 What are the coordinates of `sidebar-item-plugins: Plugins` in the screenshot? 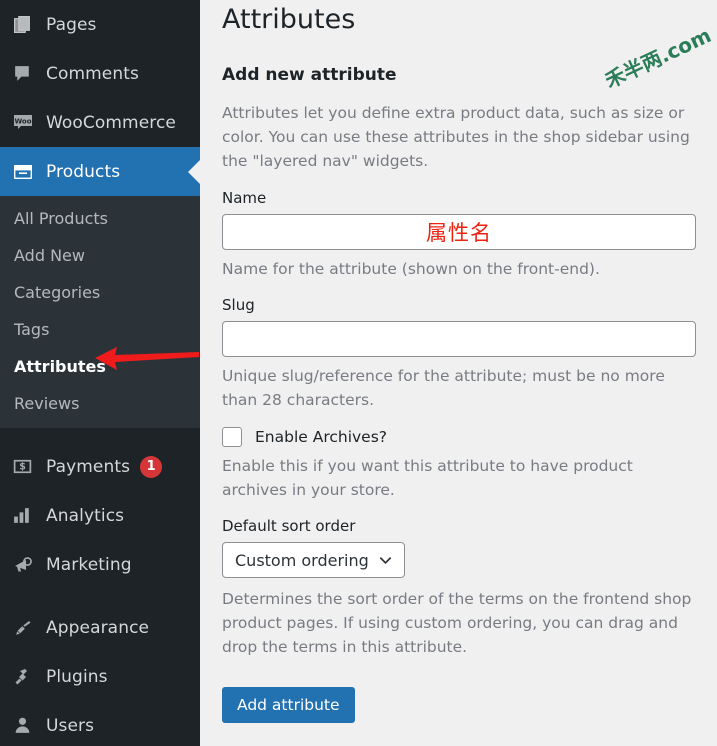 It's located at (100, 676).